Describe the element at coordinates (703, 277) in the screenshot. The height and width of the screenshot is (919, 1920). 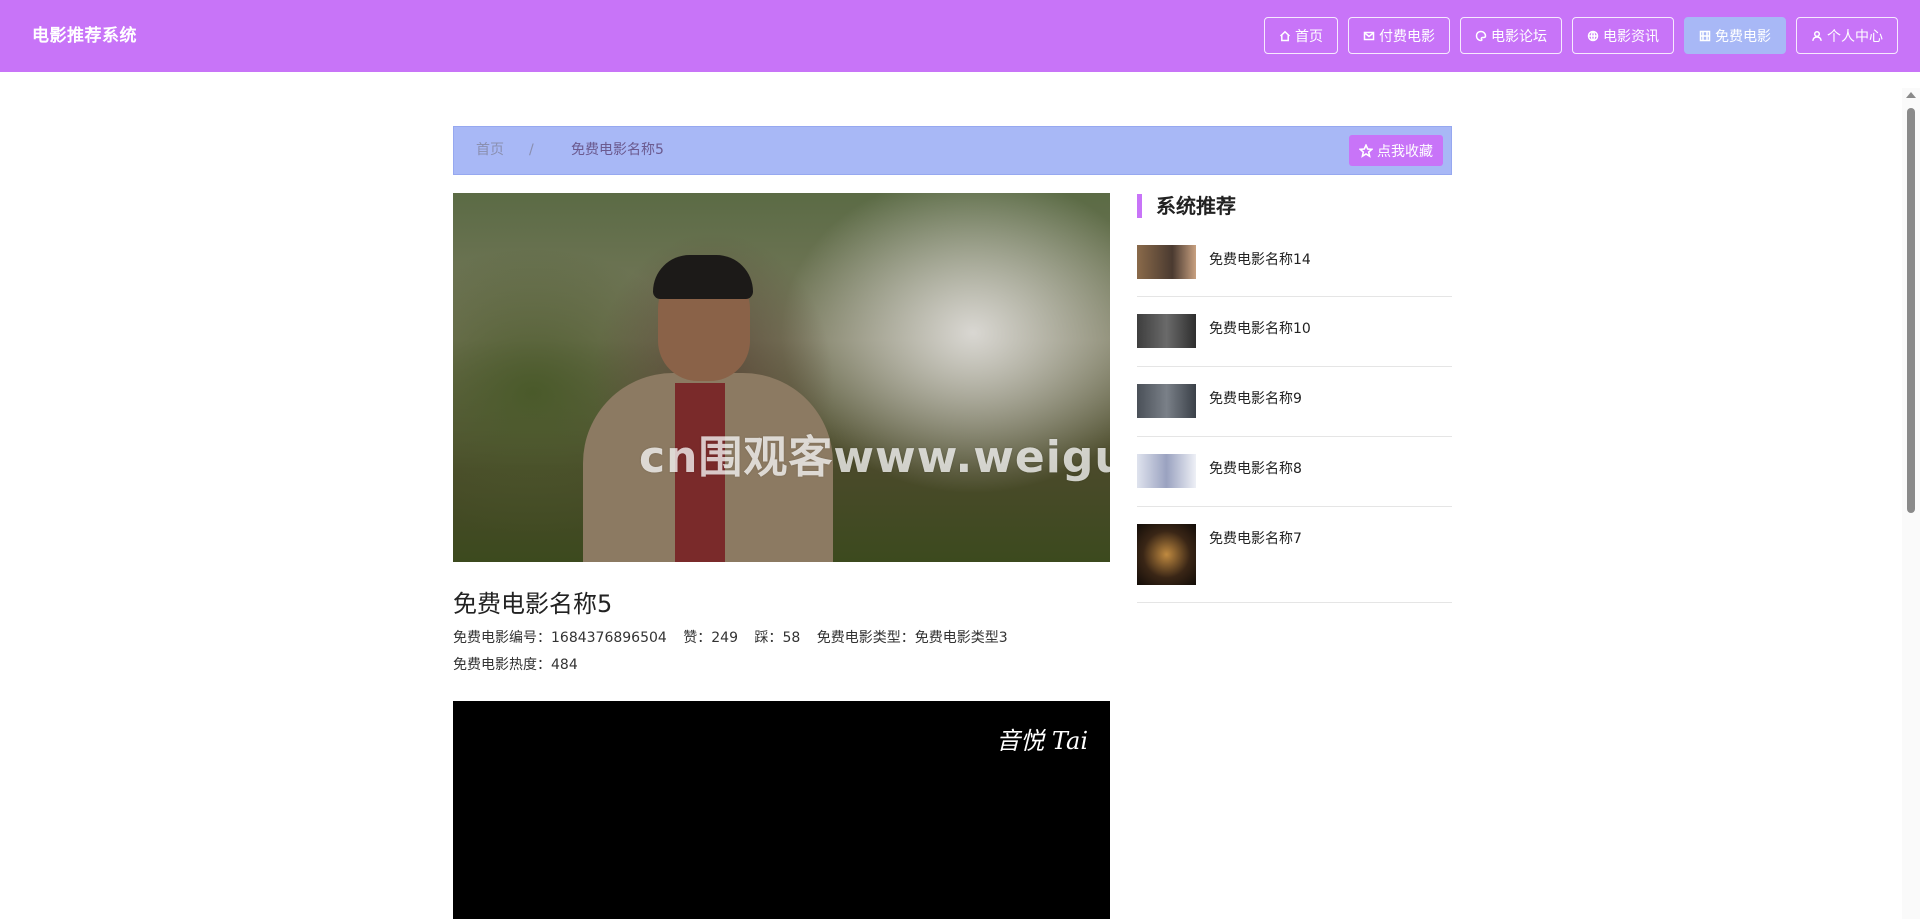
I see `poster-figure-hair` at that location.